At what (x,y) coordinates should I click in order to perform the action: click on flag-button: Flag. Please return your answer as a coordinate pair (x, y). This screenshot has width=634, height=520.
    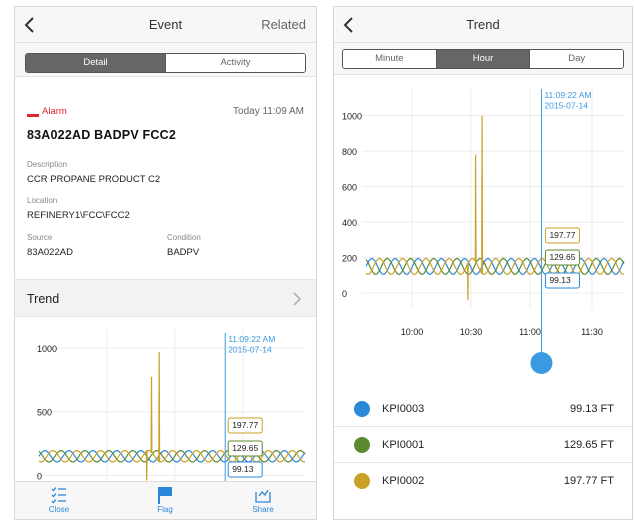
    Looking at the image, I should click on (165, 500).